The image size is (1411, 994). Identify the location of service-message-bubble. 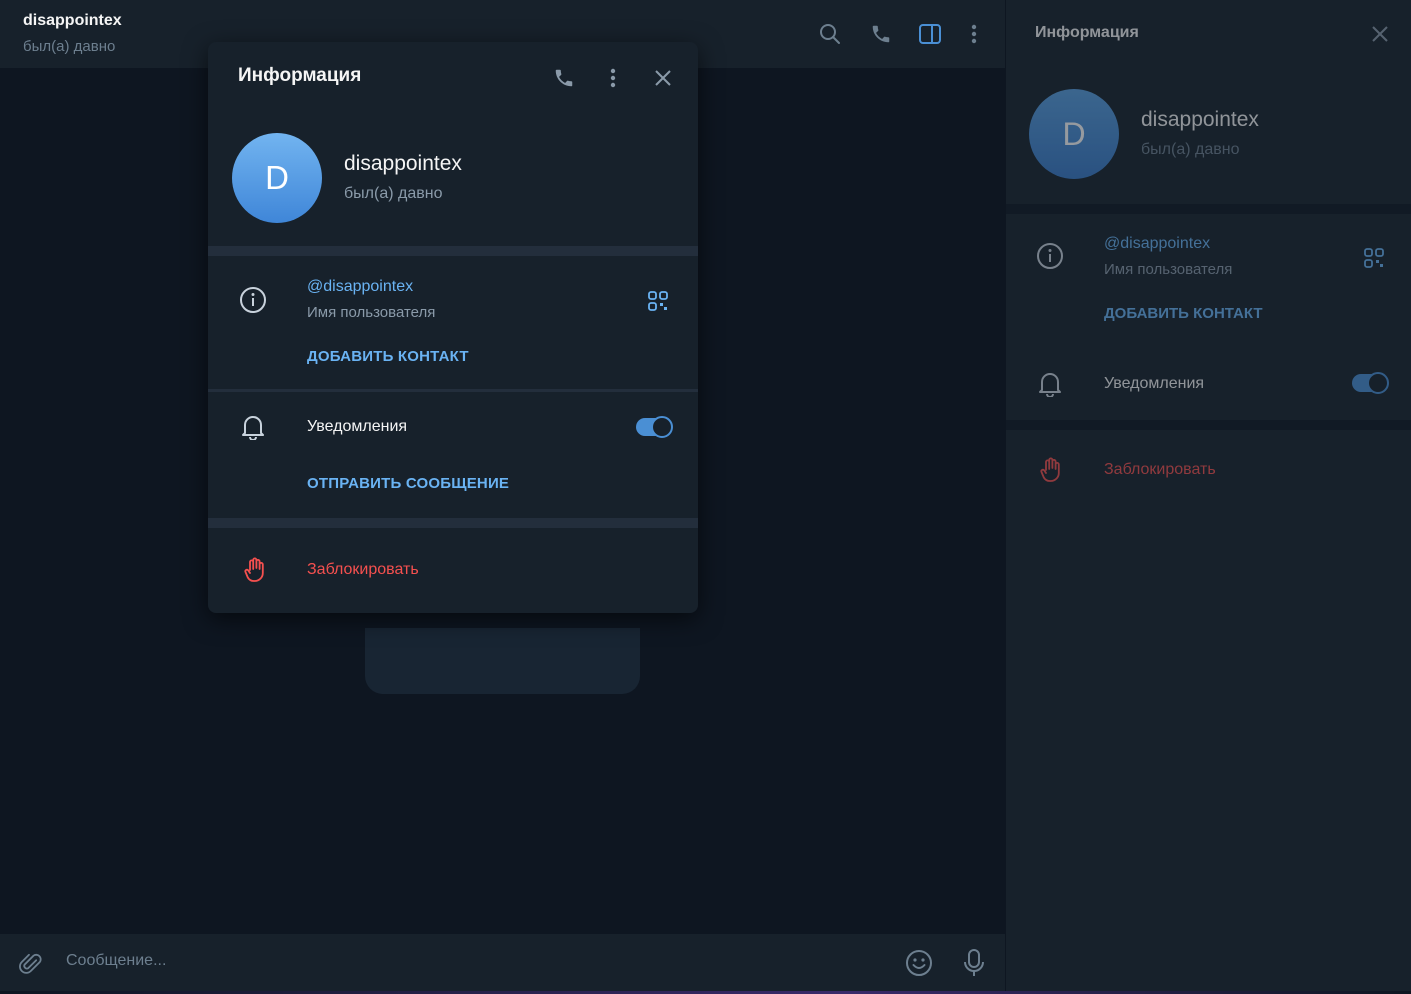
(502, 661).